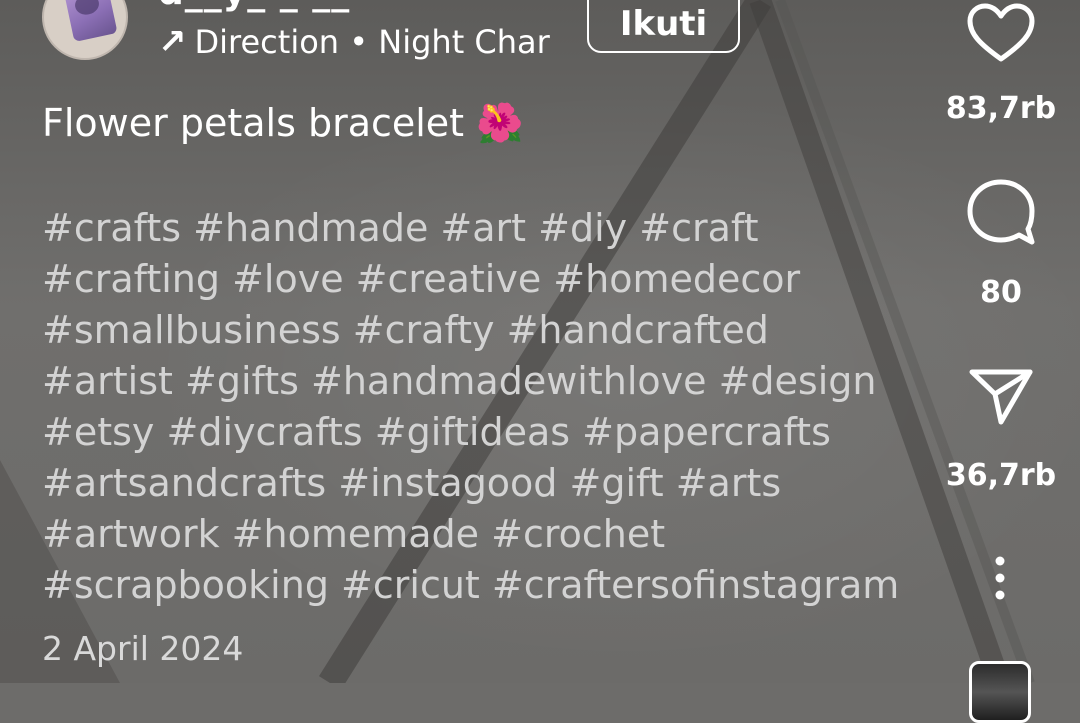  Describe the element at coordinates (502, 330) in the screenshot. I see `hashtag-line: #smallbusiness #crafty #handcrafted` at that location.